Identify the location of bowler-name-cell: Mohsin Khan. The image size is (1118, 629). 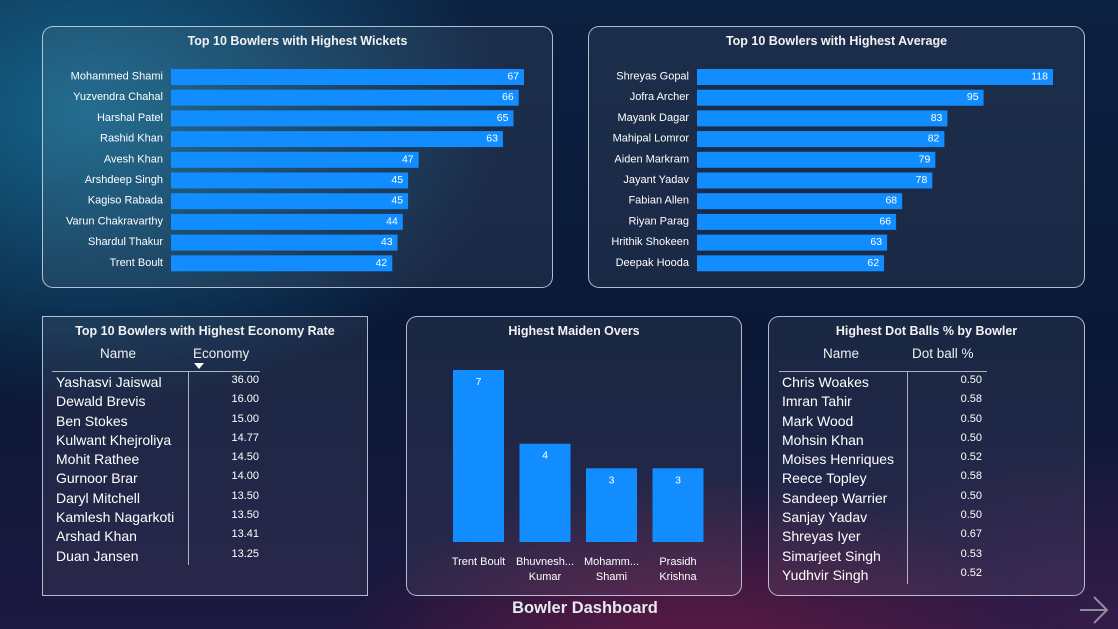
(823, 439).